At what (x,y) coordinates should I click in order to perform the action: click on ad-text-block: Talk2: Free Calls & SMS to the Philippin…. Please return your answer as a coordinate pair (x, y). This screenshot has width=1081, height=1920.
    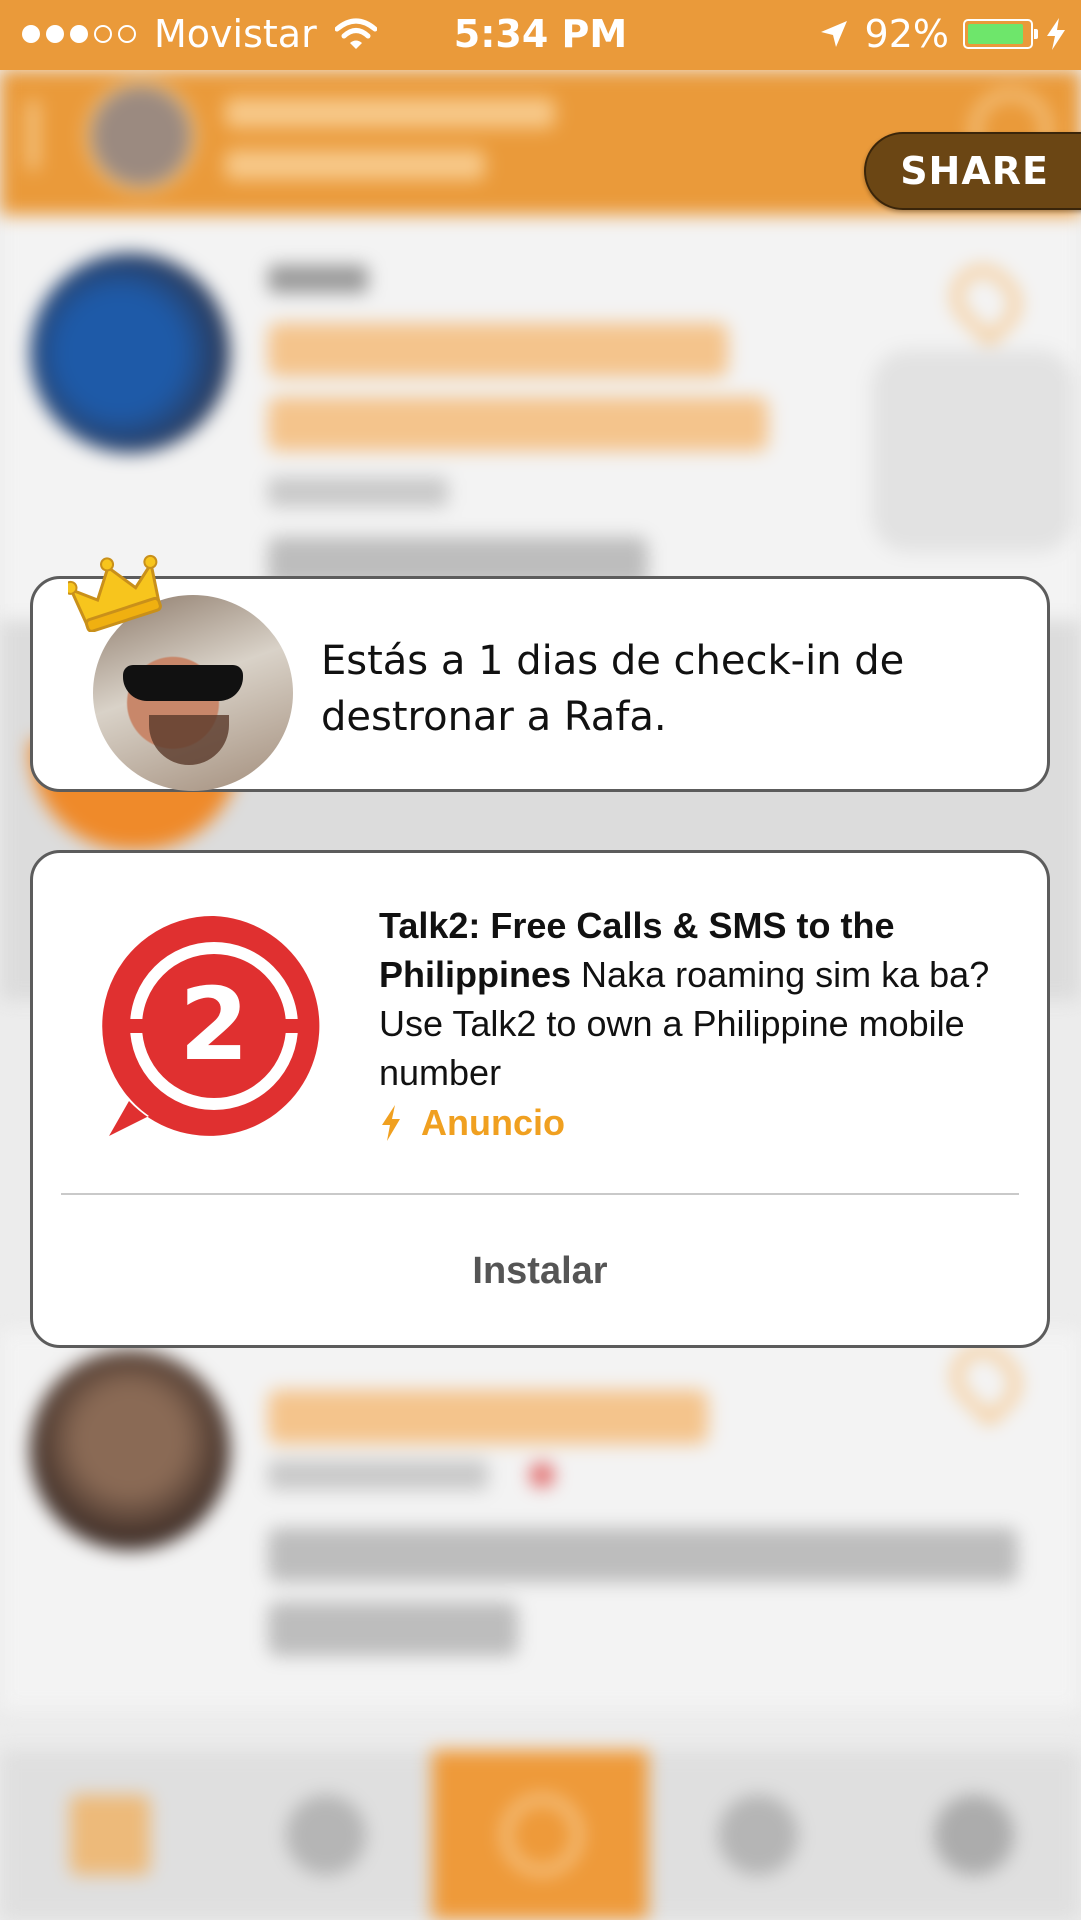
    Looking at the image, I should click on (704, 1024).